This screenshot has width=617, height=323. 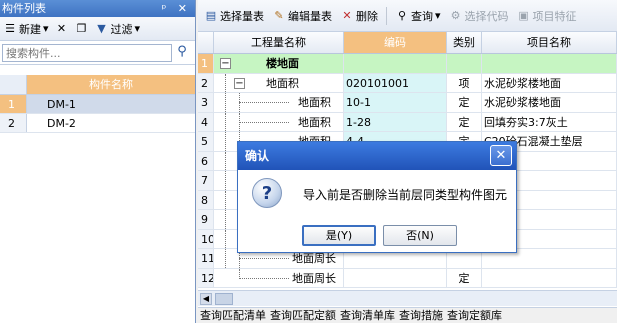 What do you see at coordinates (421, 315) in the screenshot?
I see `tab-measures: 查询措施` at bounding box center [421, 315].